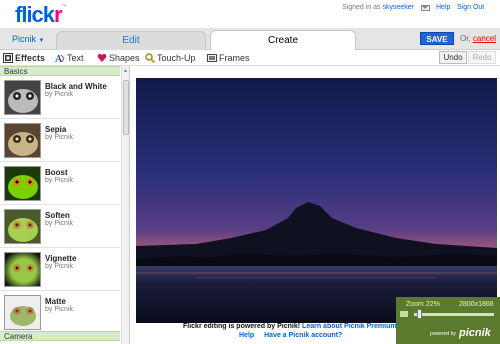 Image resolution: width=500 pixels, height=344 pixels. Describe the element at coordinates (443, 334) in the screenshot. I see `powered-by-label: powered by` at that location.